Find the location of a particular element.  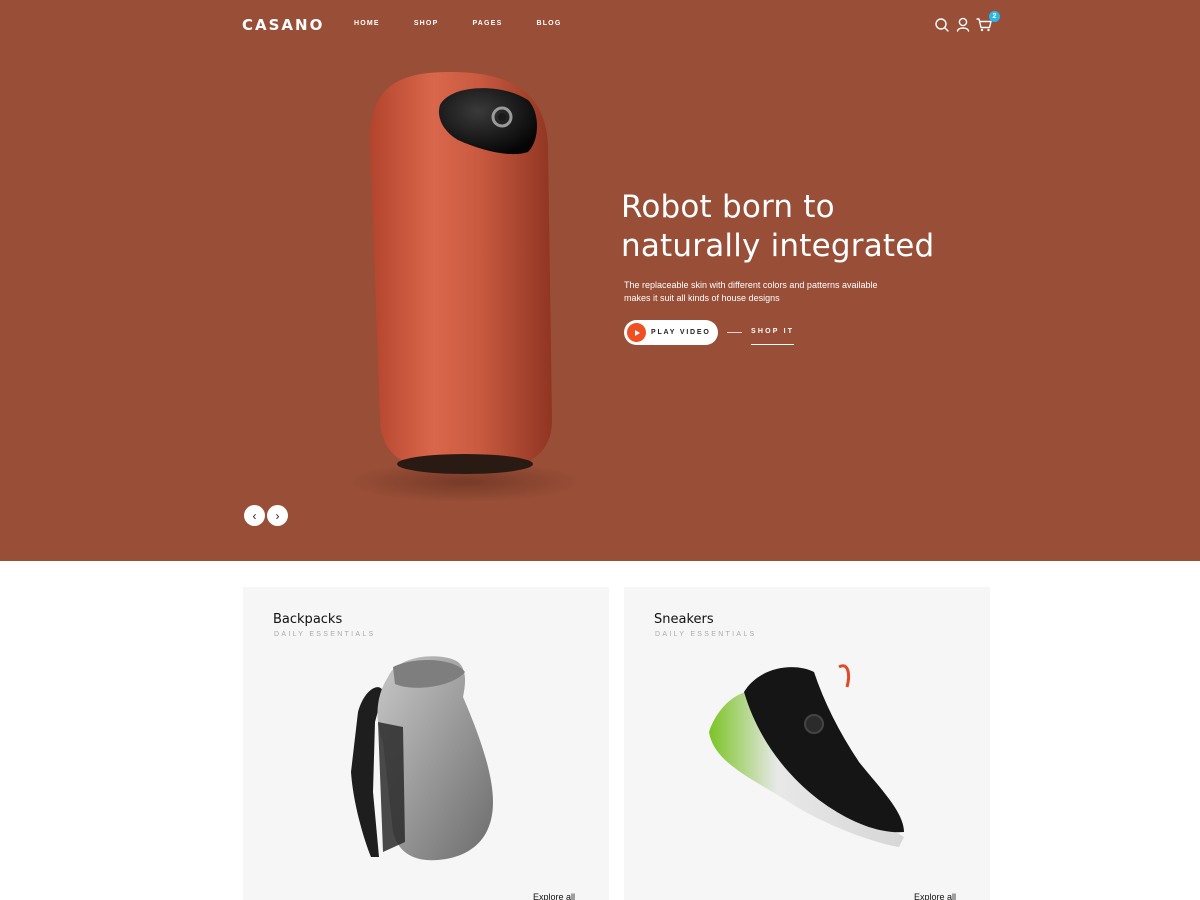

main-nav: HOME SHOP PAGES BLOG is located at coordinates (474, 23).